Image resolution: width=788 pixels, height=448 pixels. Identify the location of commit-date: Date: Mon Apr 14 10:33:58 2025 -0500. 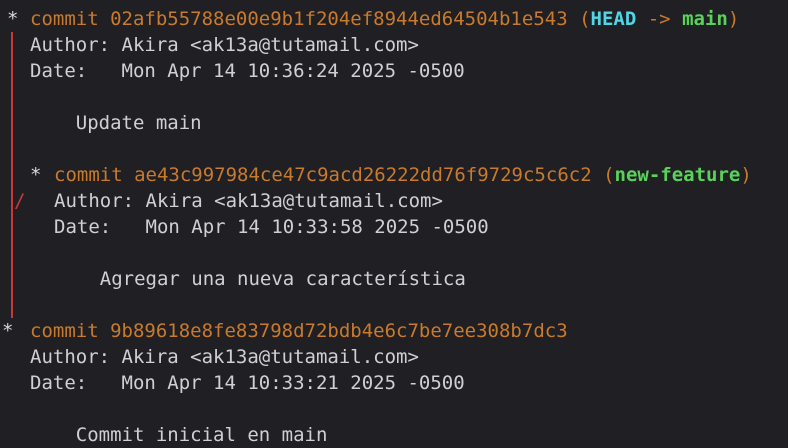
(271, 227).